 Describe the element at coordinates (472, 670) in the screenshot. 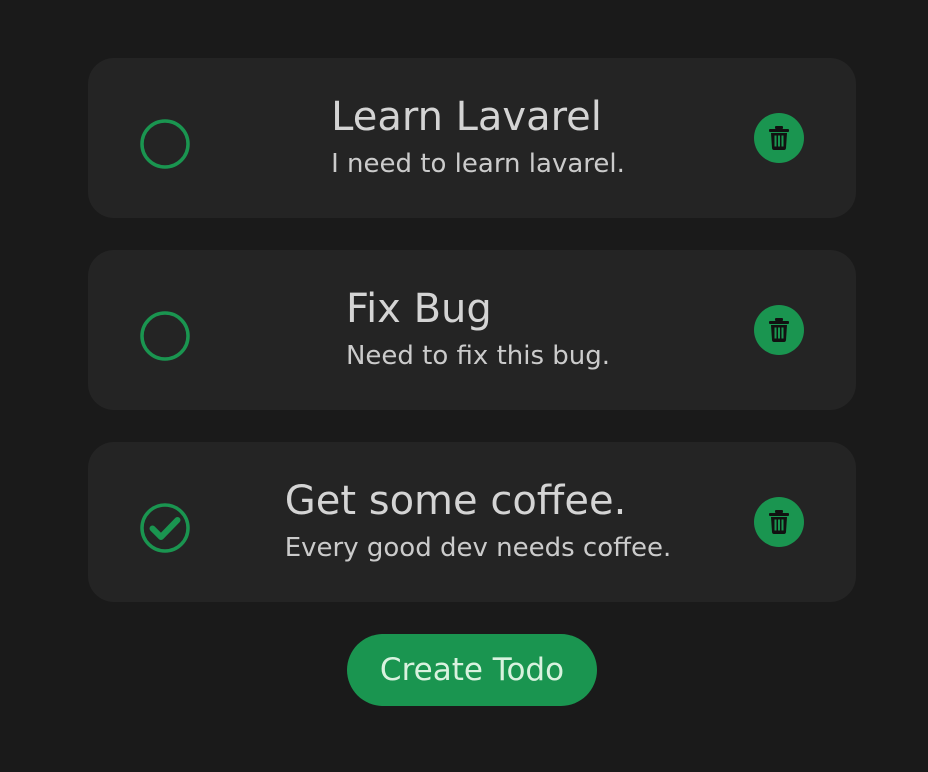

I see `create-todo-button: Create Todo` at that location.